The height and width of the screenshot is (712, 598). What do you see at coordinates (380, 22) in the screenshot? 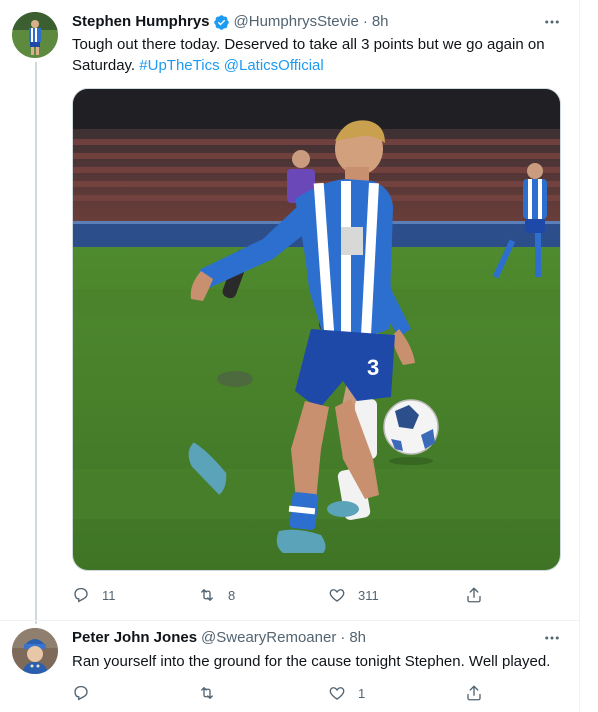
I see `timestamp: 8h` at bounding box center [380, 22].